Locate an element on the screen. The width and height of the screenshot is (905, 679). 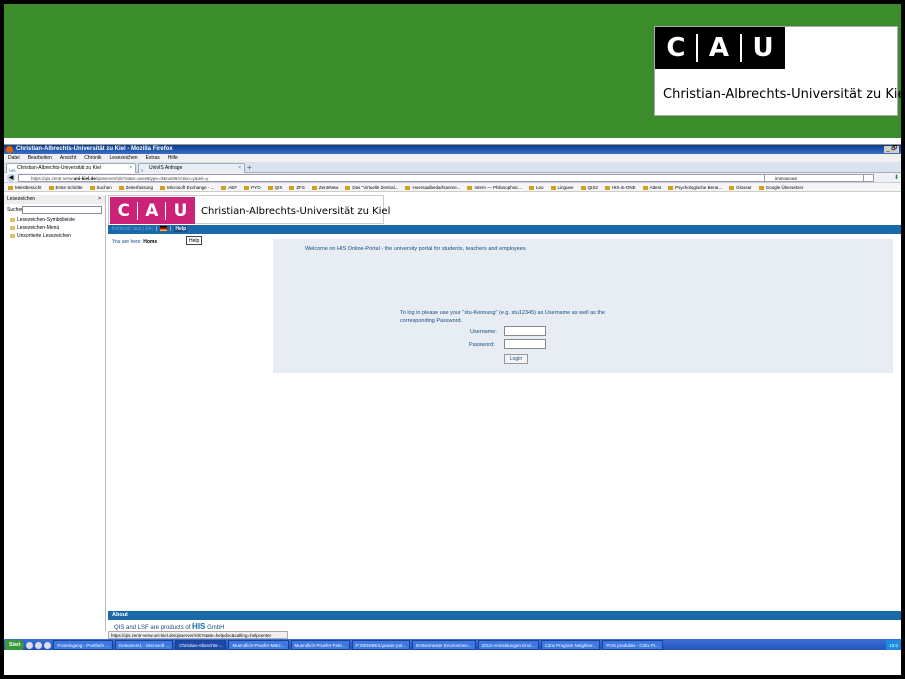
breadcrumb-label: You are here: is located at coordinates (127, 242).